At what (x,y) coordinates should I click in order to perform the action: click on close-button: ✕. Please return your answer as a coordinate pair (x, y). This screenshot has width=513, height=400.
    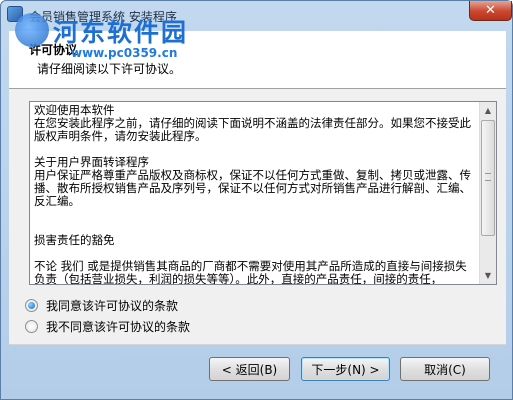
    Looking at the image, I should click on (490, 11).